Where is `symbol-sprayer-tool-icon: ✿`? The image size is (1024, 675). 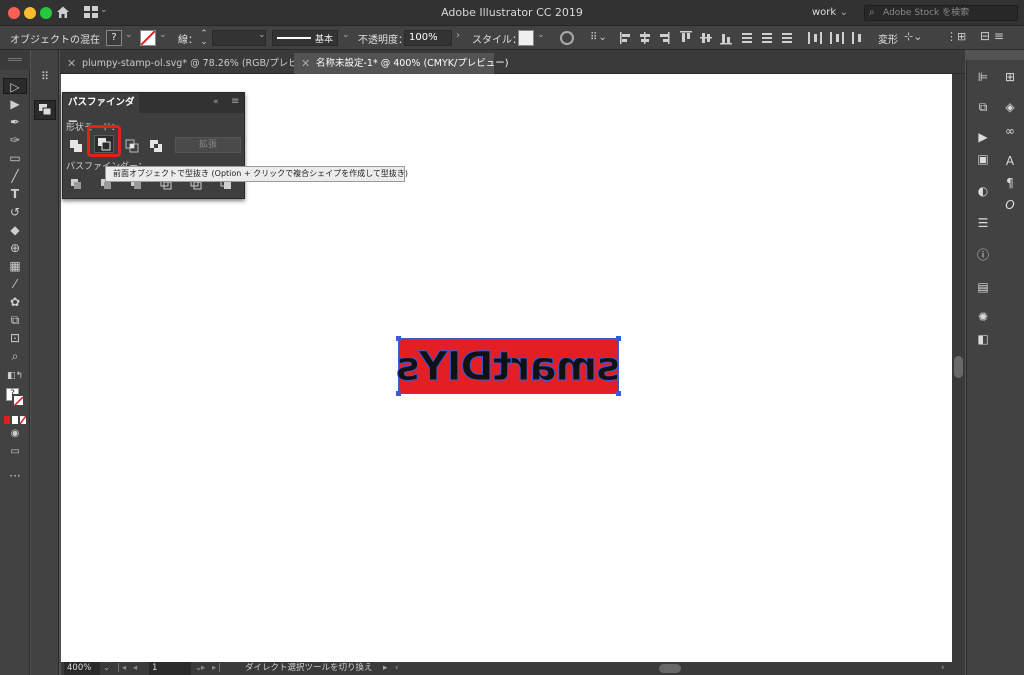
symbol-sprayer-tool-icon: ✿ is located at coordinates (15, 302).